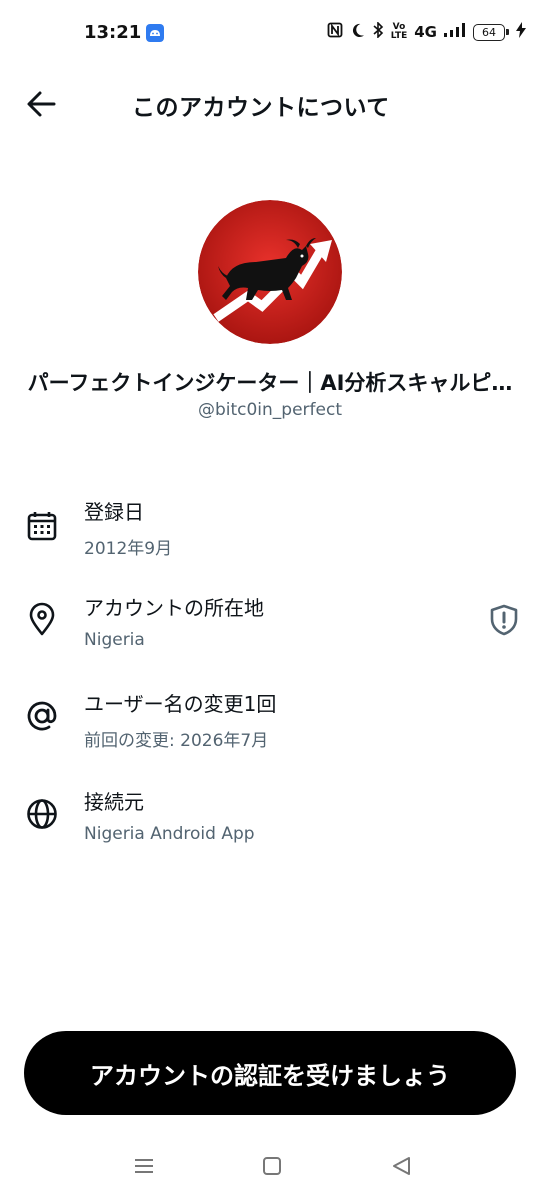 This screenshot has height=1200, width=540. I want to click on connected-via-label: 接続元, so click(114, 802).